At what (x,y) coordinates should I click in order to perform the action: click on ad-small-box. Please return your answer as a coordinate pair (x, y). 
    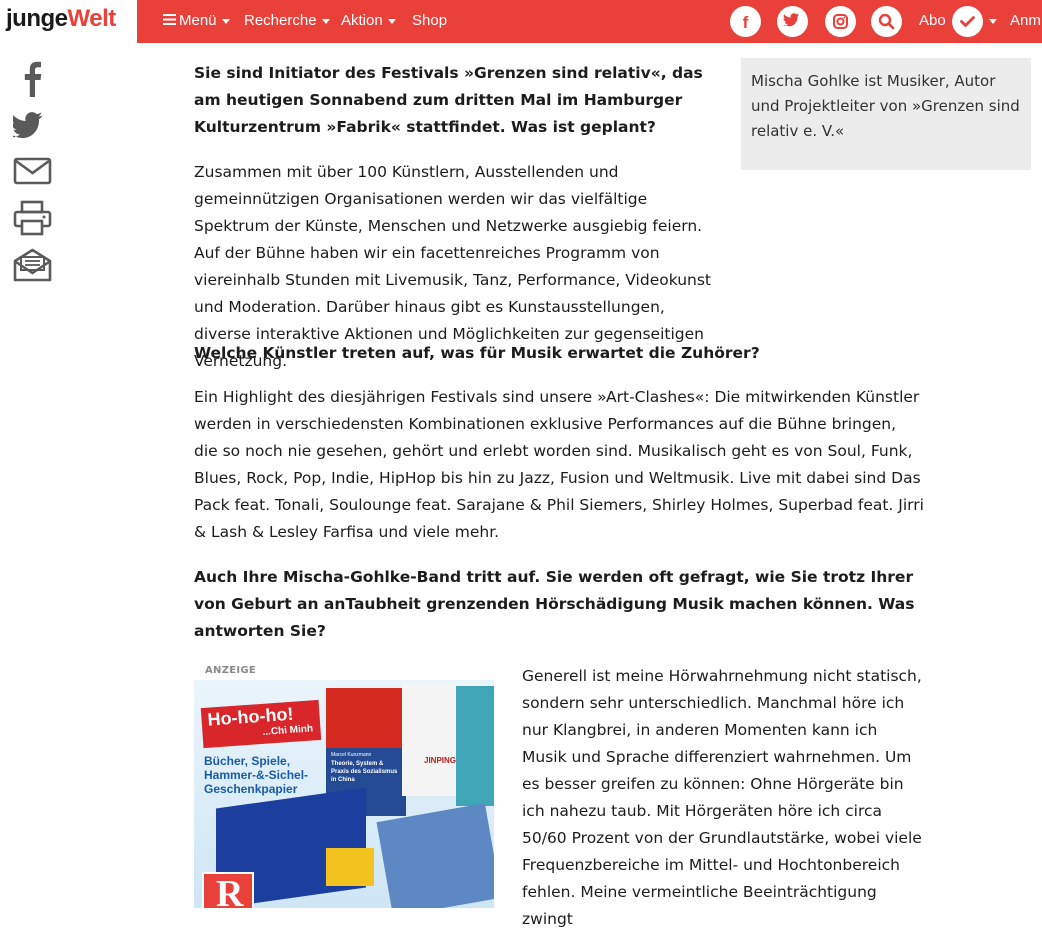
    Looking at the image, I should click on (350, 867).